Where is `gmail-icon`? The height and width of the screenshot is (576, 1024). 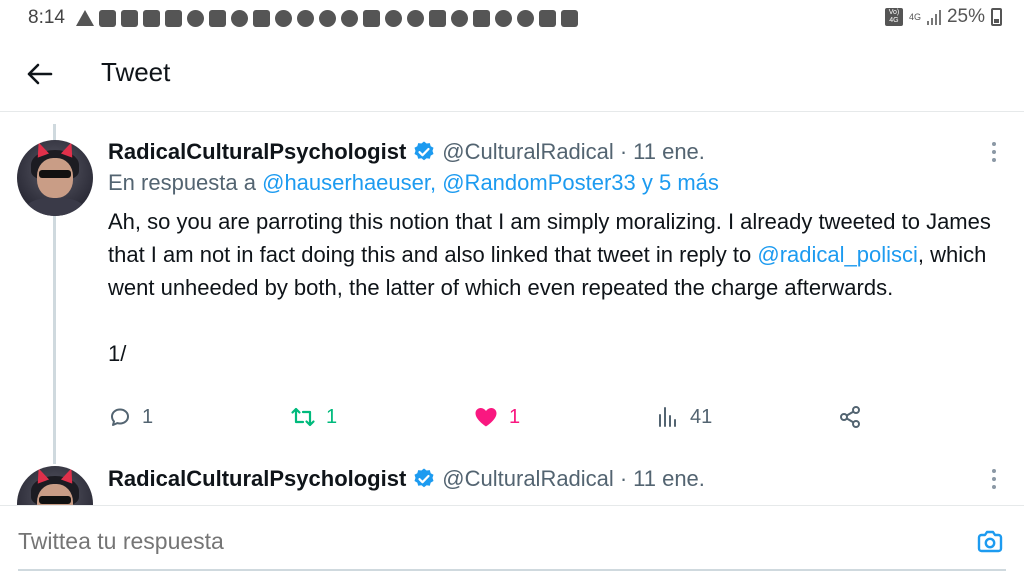
gmail-icon is located at coordinates (371, 18).